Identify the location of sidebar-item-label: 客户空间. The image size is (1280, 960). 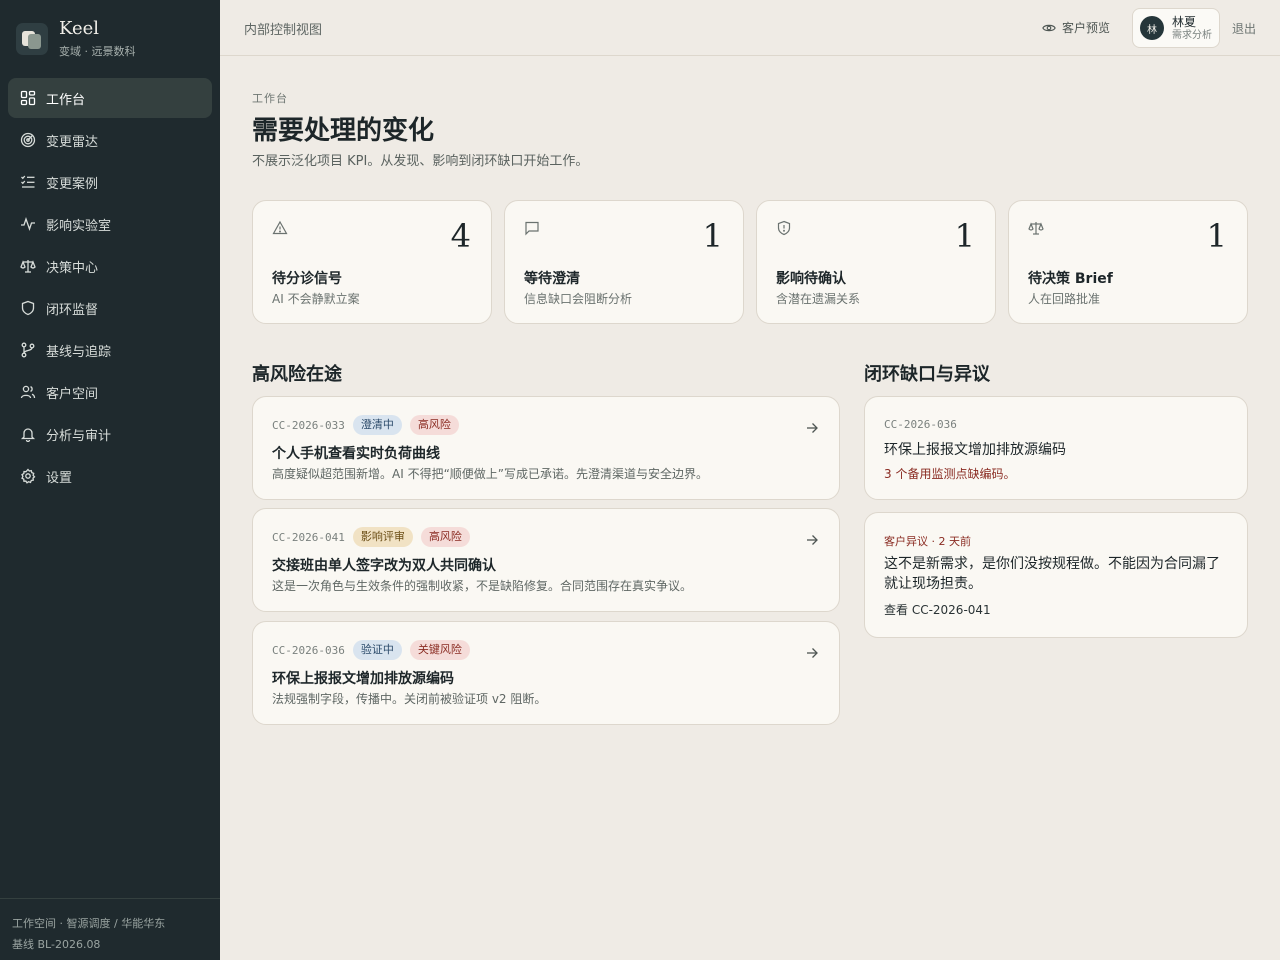
(72, 394).